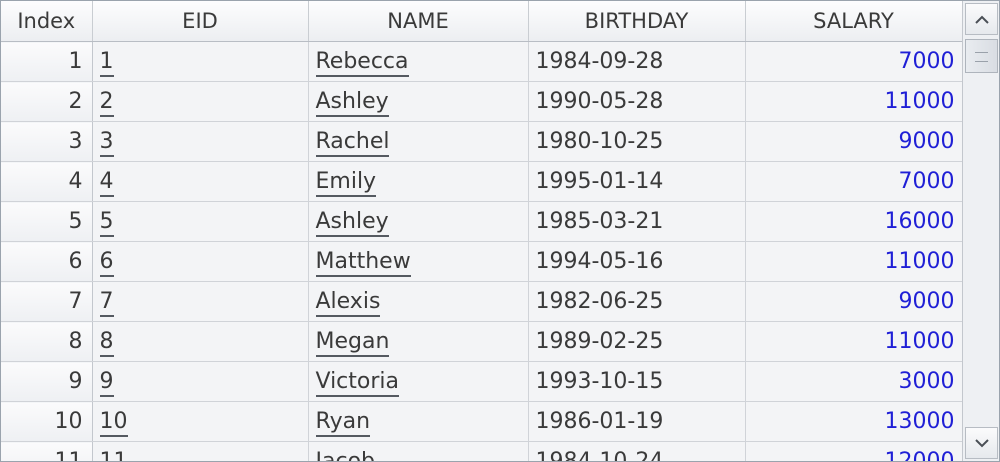  What do you see at coordinates (352, 343) in the screenshot?
I see `name-value: Megan` at bounding box center [352, 343].